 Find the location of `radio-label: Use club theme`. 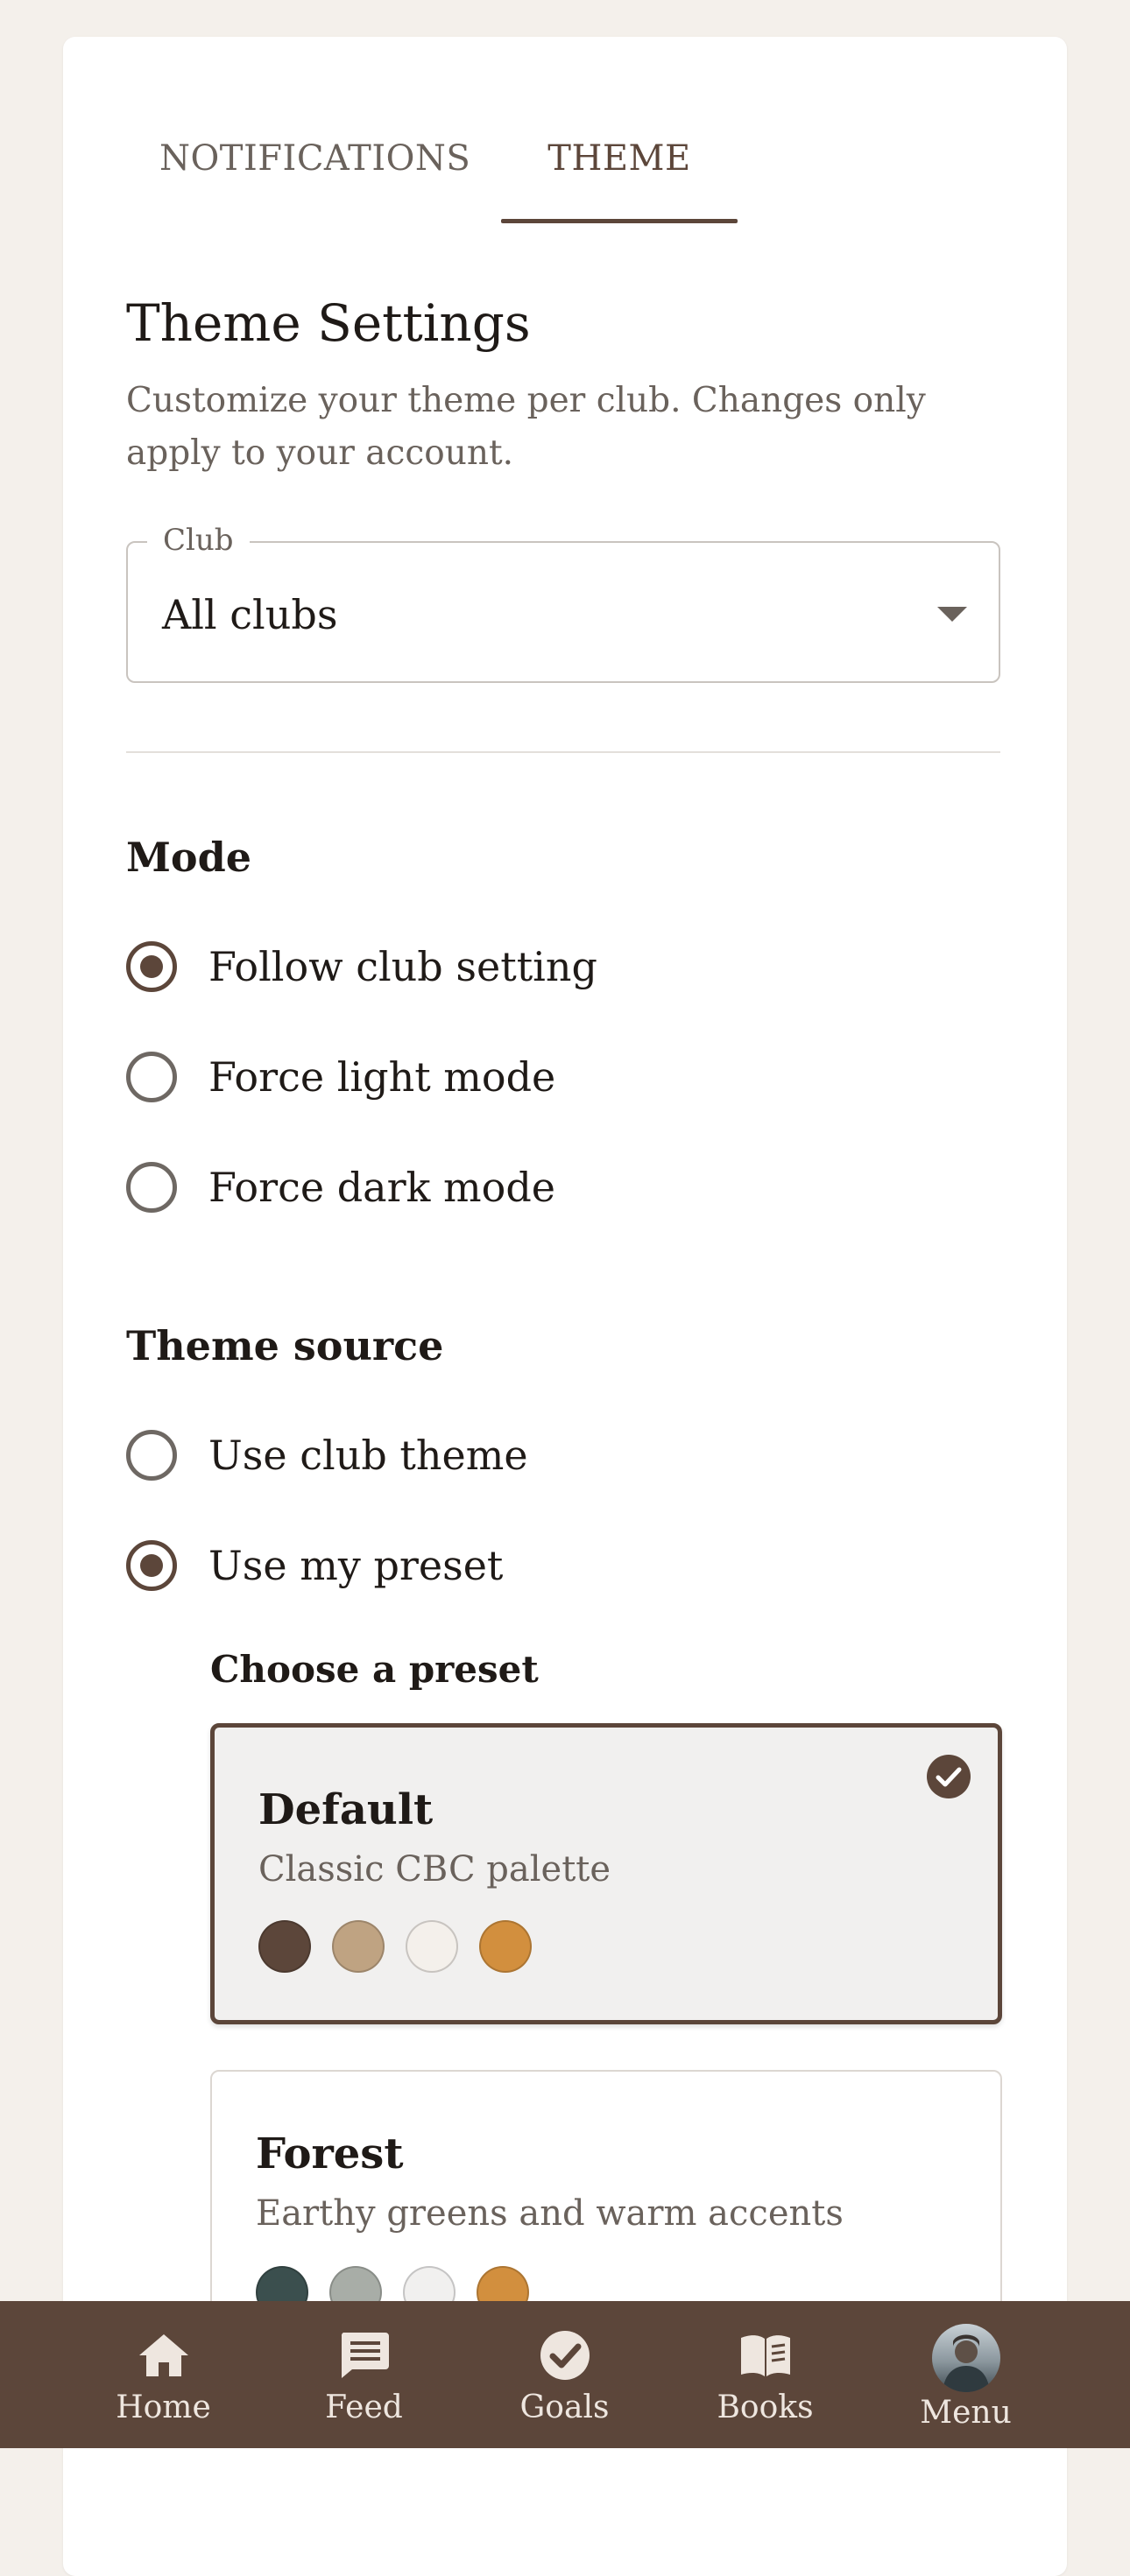

radio-label: Use club theme is located at coordinates (368, 1455).